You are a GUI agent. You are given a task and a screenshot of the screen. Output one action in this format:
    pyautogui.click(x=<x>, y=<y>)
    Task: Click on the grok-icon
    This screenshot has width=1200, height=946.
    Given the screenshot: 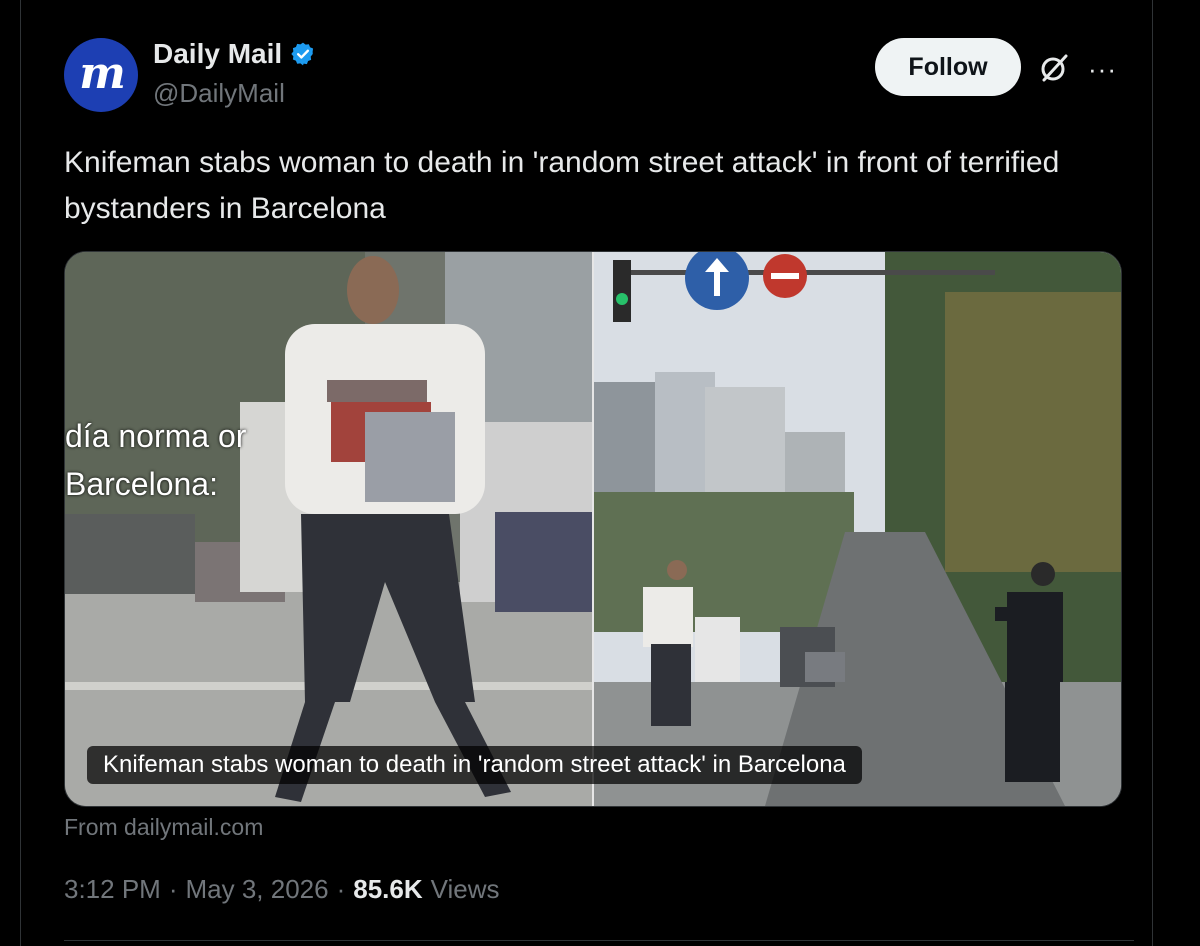 What is the action you would take?
    pyautogui.click(x=1054, y=68)
    